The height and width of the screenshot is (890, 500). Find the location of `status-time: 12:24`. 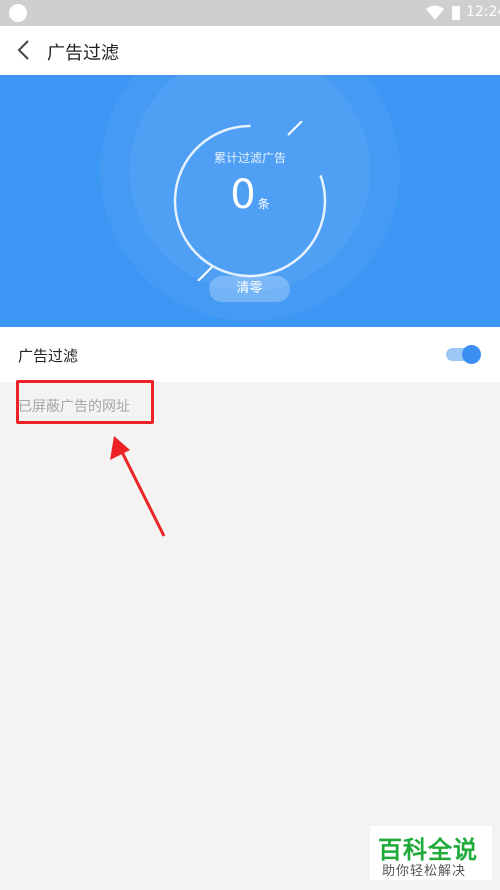

status-time: 12:24 is located at coordinates (483, 12).